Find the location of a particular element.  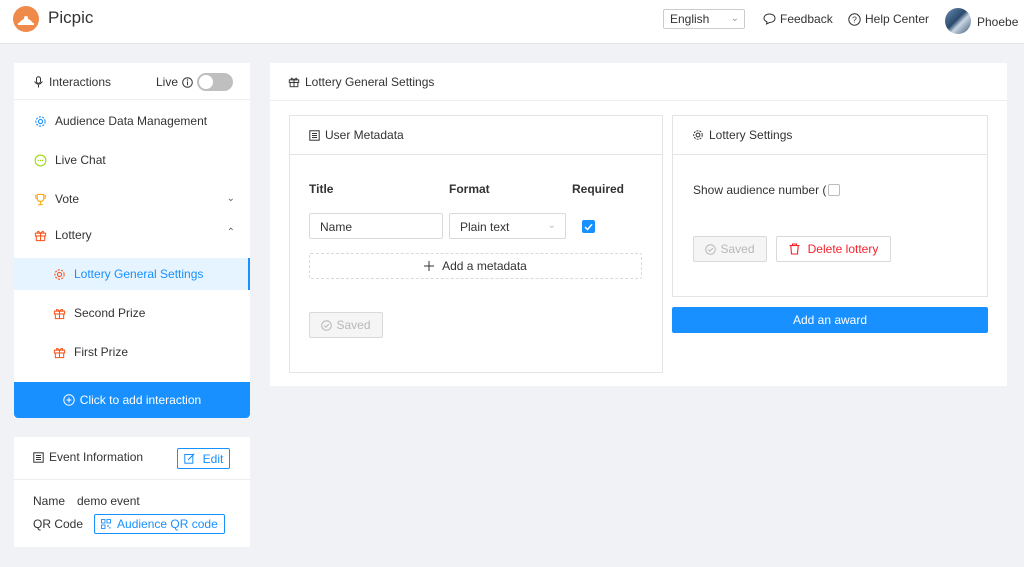

language-select: English ⌄ is located at coordinates (704, 19).